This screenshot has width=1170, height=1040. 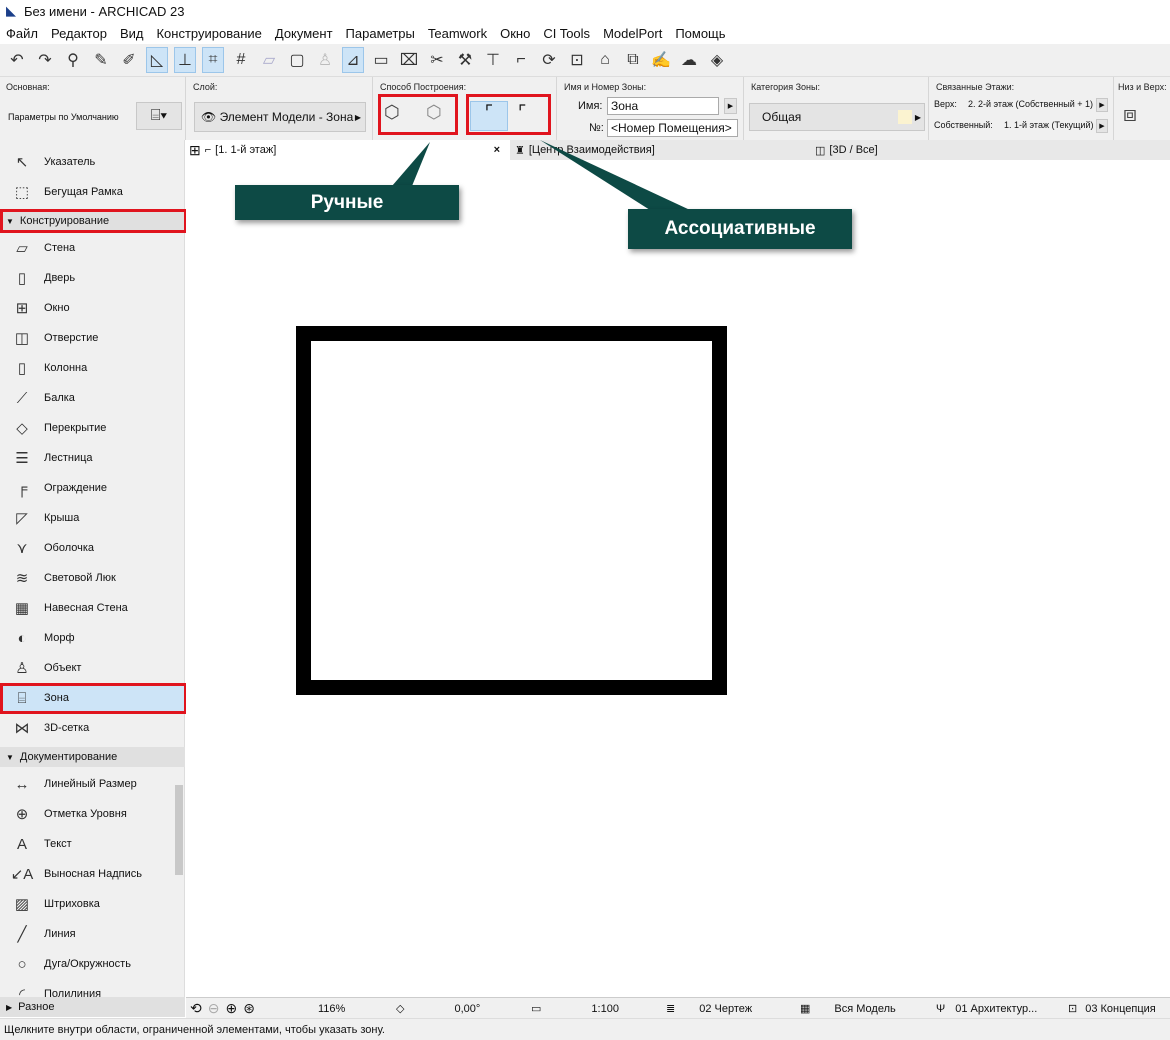 I want to click on tool-toolbox-items1-2: ⊞ Окно, so click(x=92, y=308).